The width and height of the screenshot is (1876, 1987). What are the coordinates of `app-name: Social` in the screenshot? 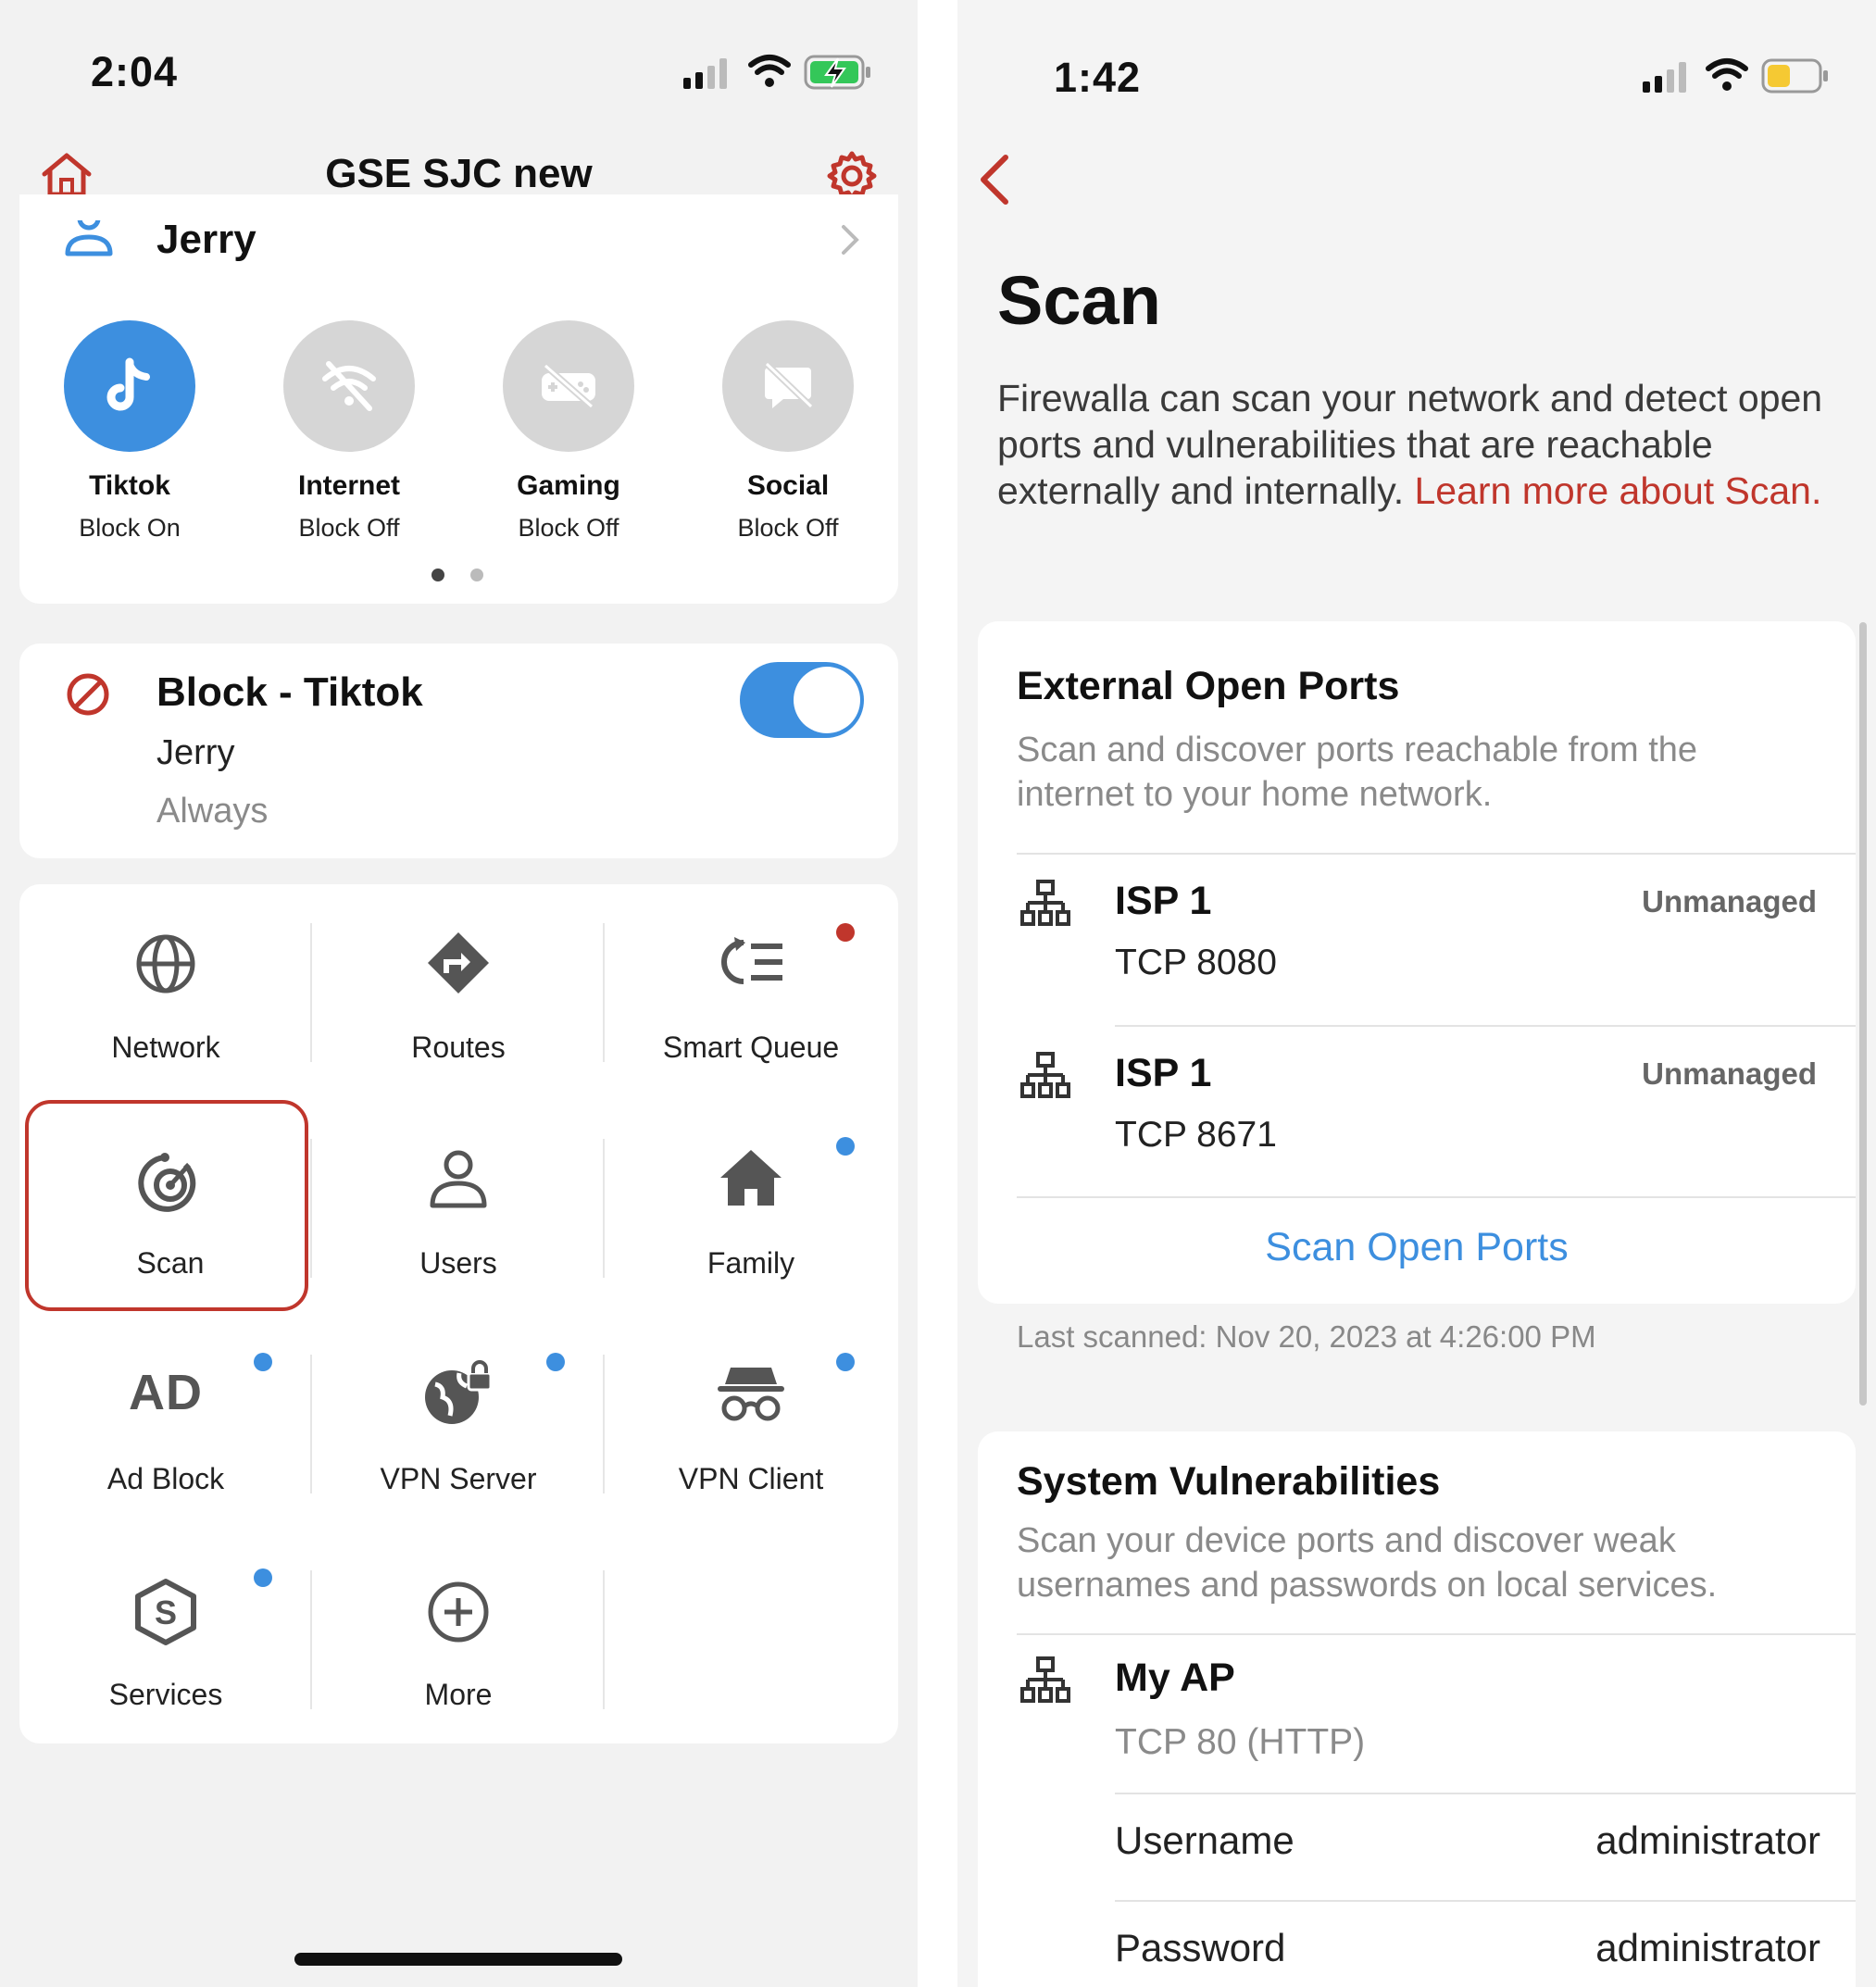 It's located at (788, 485).